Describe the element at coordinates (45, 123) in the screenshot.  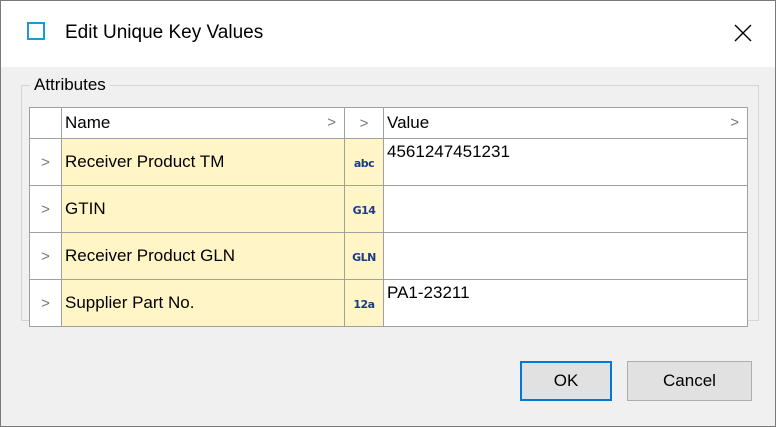
I see `row-header-corner` at that location.